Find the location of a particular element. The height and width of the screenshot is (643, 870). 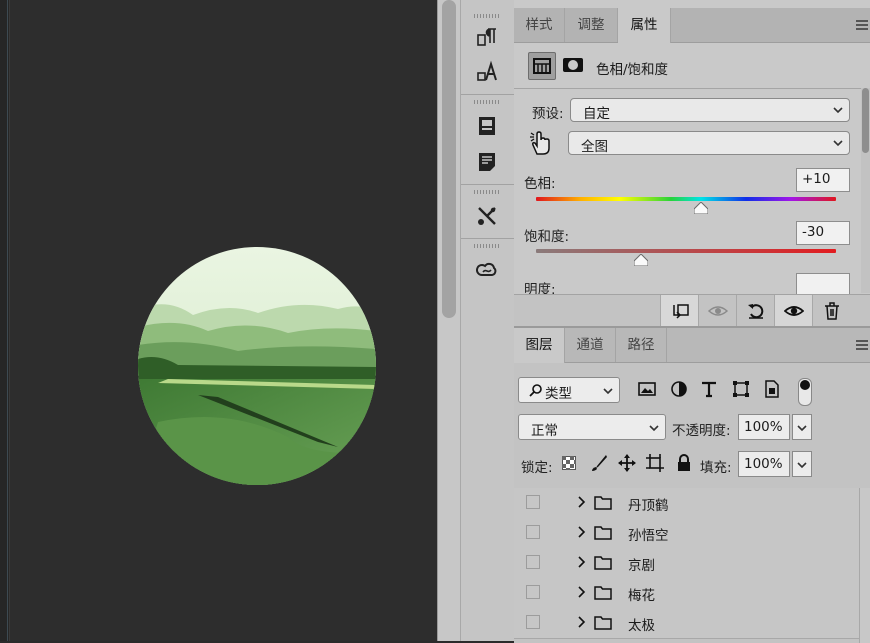

properties-scrollbar is located at coordinates (865, 190).